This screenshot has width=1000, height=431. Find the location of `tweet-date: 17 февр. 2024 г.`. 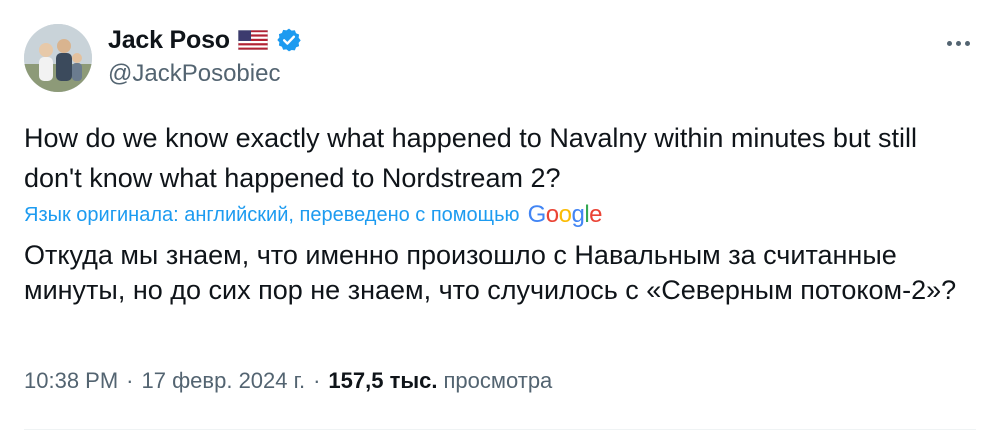

tweet-date: 17 февр. 2024 г. is located at coordinates (224, 381).